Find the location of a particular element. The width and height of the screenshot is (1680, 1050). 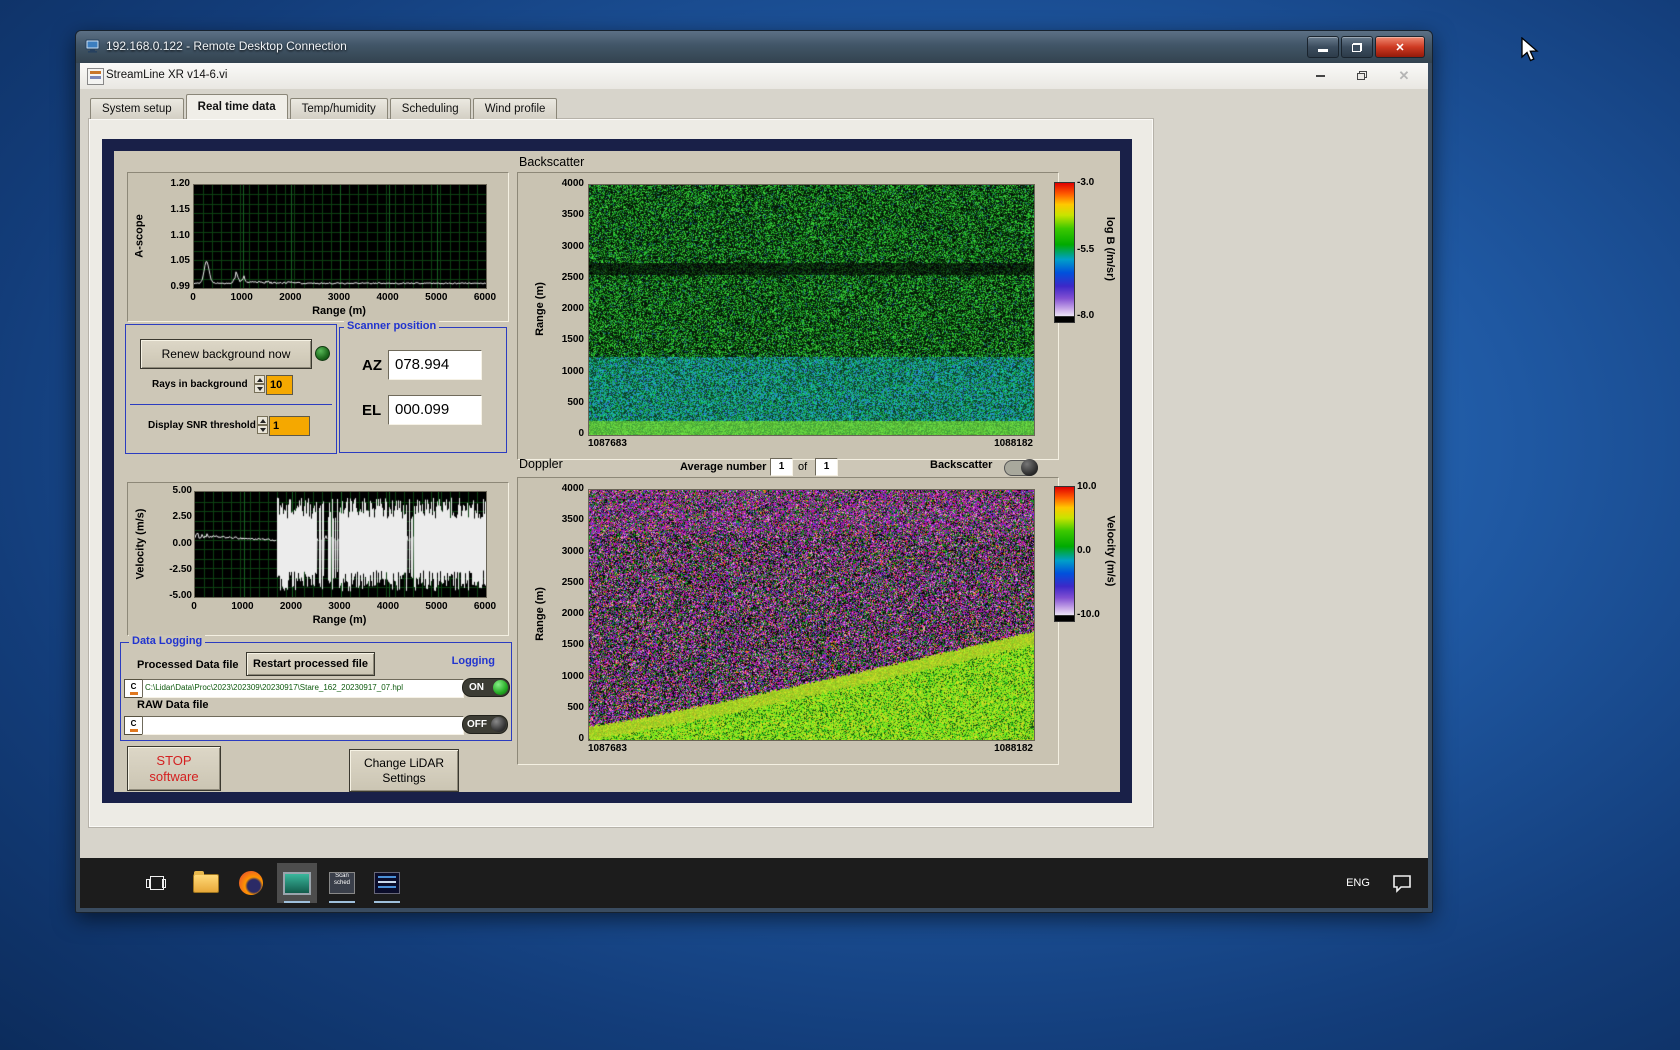

tick-label: 1.20 is located at coordinates (180, 183).